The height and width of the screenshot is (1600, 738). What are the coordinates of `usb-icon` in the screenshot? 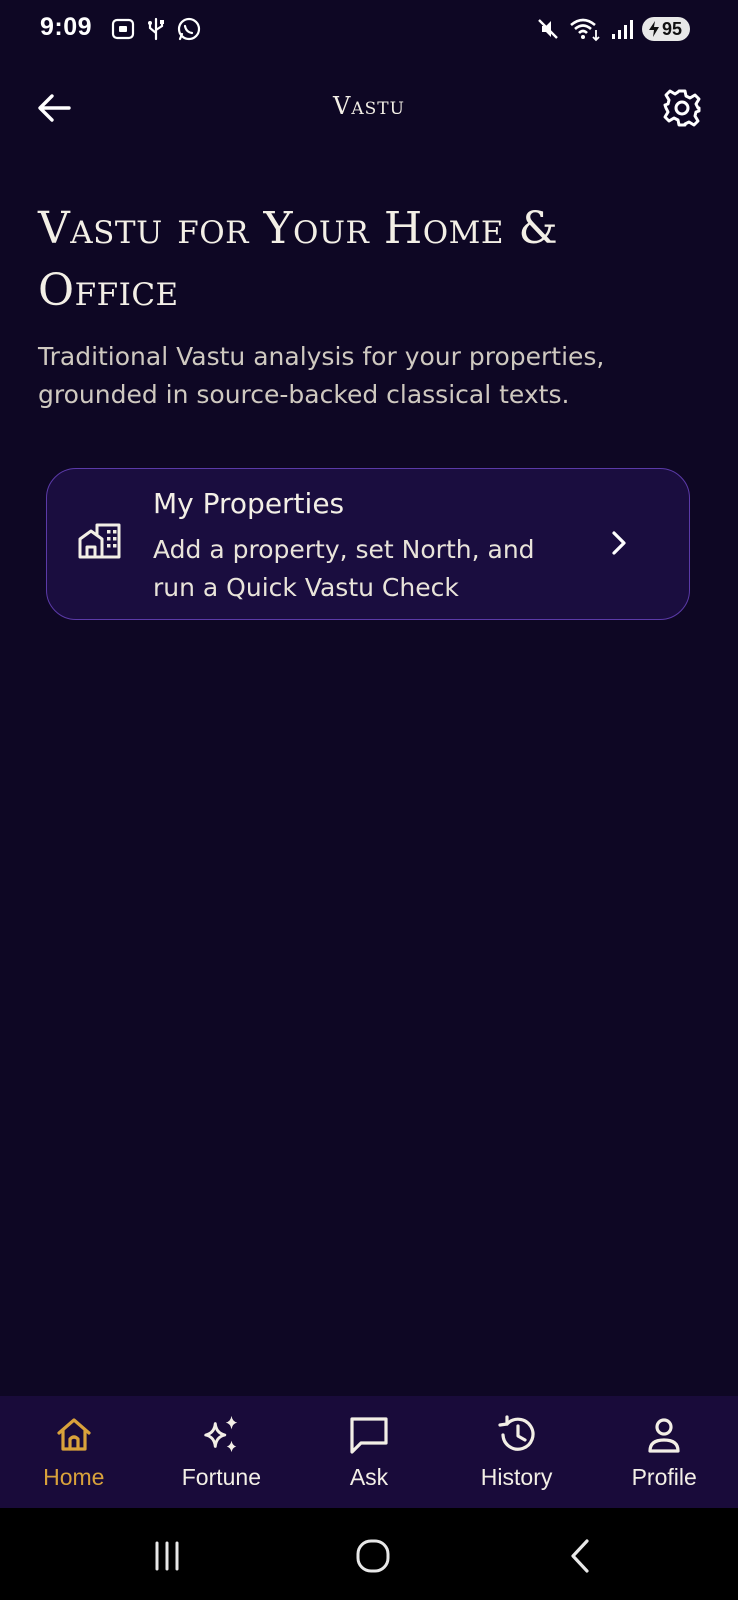 It's located at (156, 29).